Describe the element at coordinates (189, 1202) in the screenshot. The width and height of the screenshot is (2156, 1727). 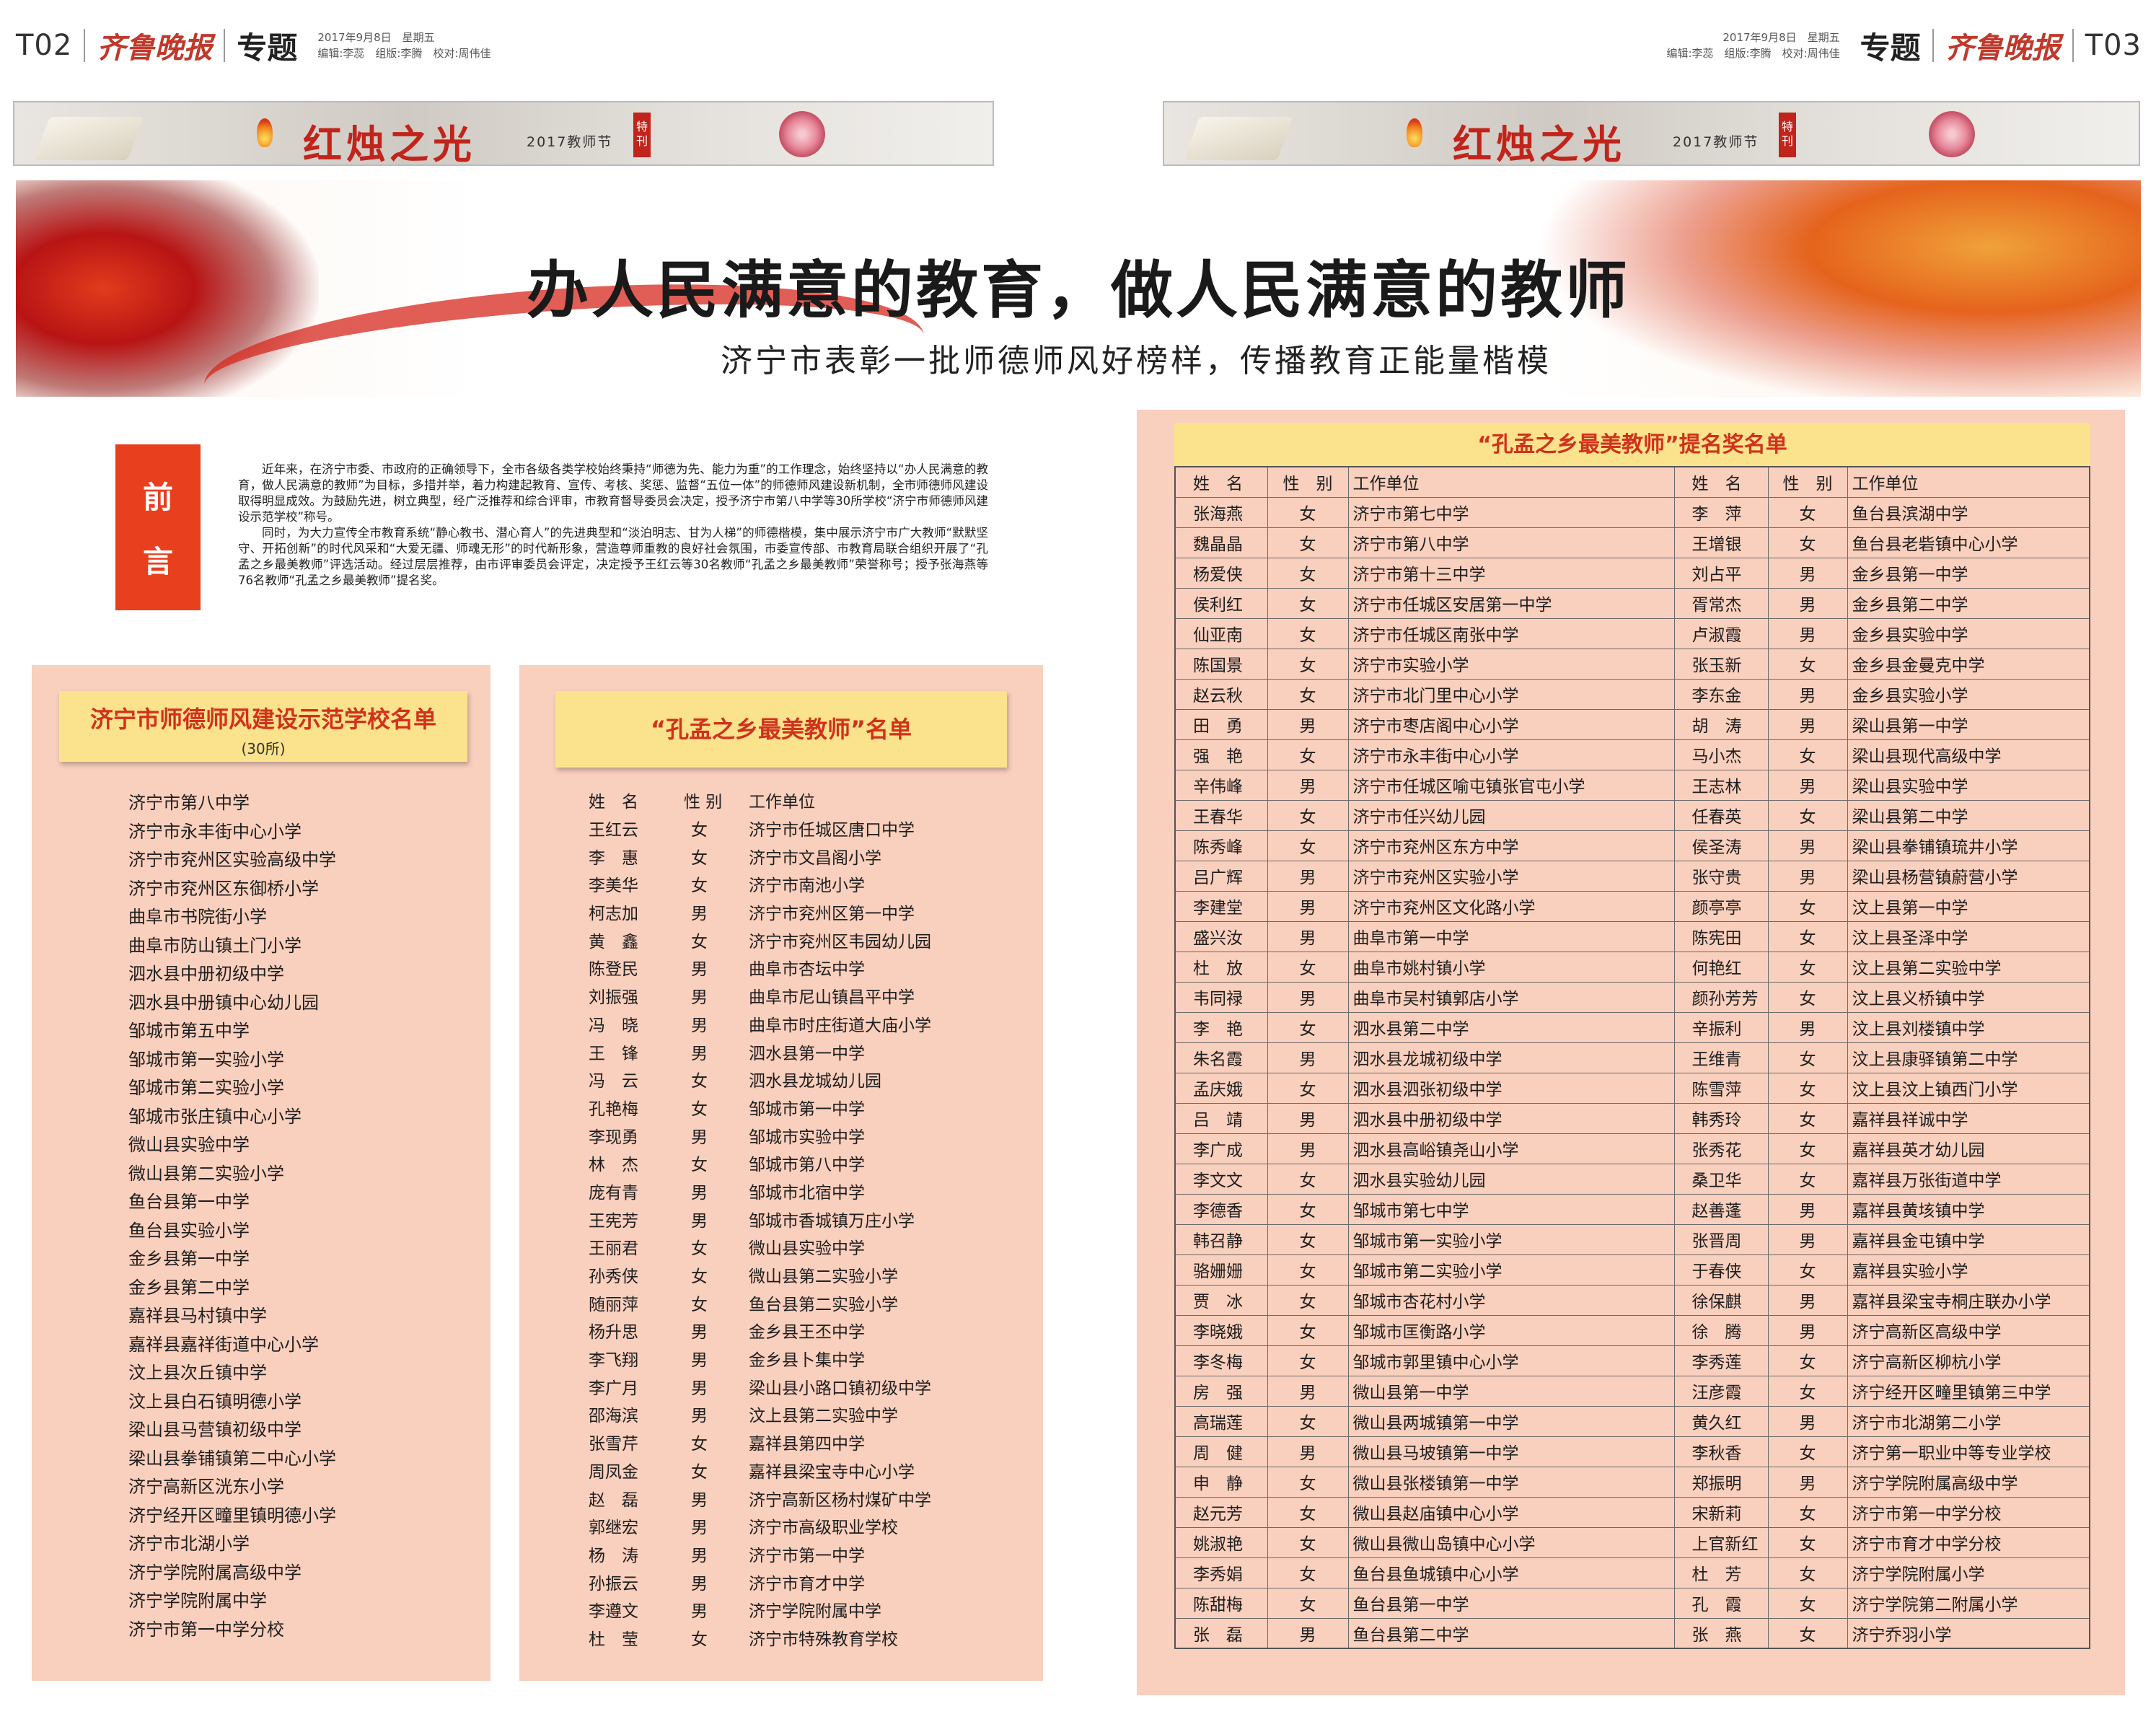
I see `school-list-item: 鱼台县第一中学` at that location.